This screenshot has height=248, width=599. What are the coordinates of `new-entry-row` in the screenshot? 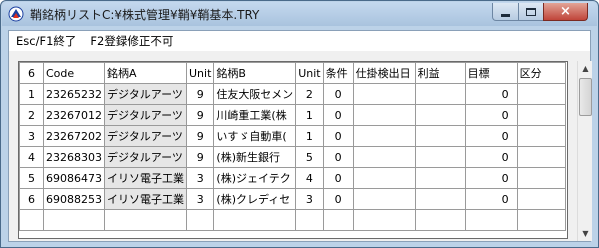 It's located at (292, 220).